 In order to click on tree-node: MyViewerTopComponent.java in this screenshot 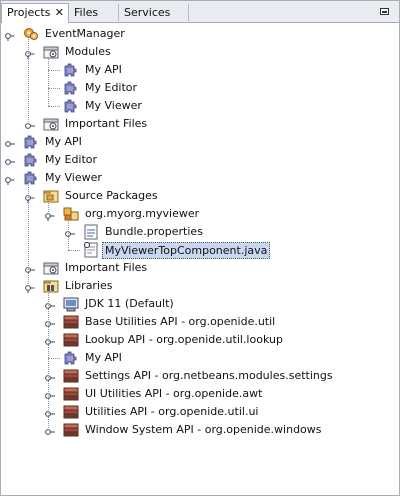, I will do `click(199, 250)`.